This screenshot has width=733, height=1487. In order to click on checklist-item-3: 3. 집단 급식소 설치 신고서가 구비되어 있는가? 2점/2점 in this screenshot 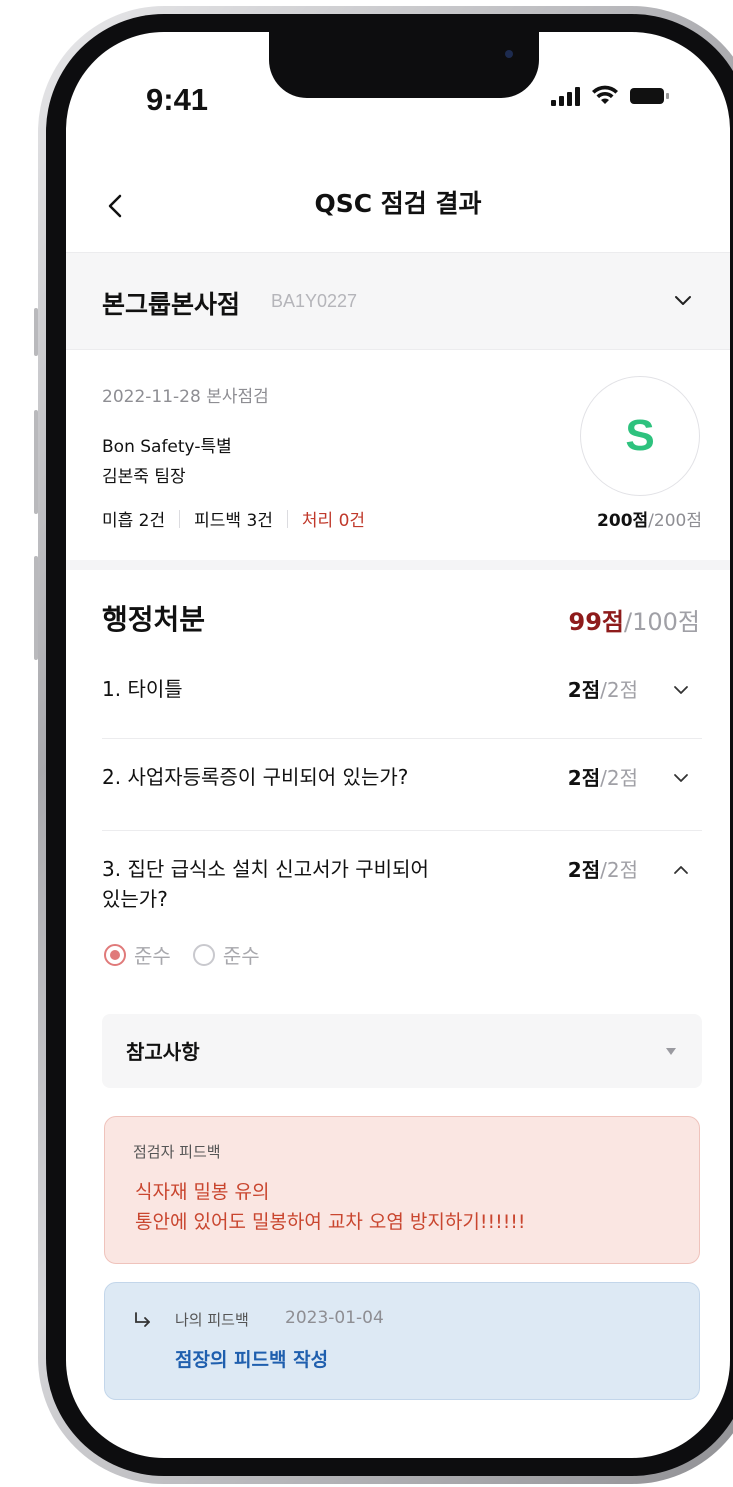, I will do `click(402, 885)`.